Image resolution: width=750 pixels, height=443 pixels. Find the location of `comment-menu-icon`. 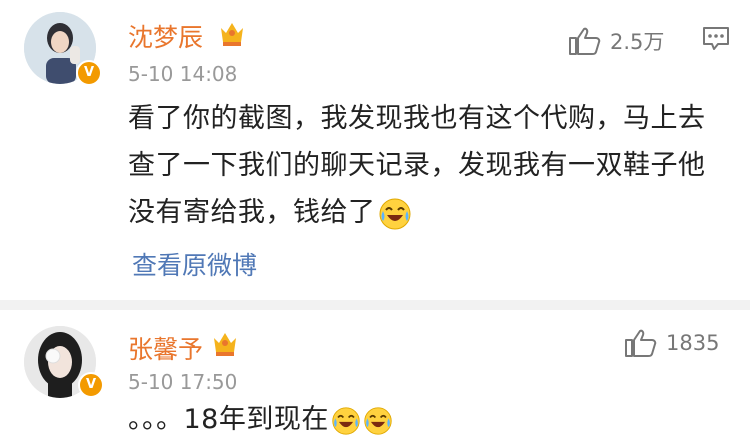

comment-menu-icon is located at coordinates (716, 39).